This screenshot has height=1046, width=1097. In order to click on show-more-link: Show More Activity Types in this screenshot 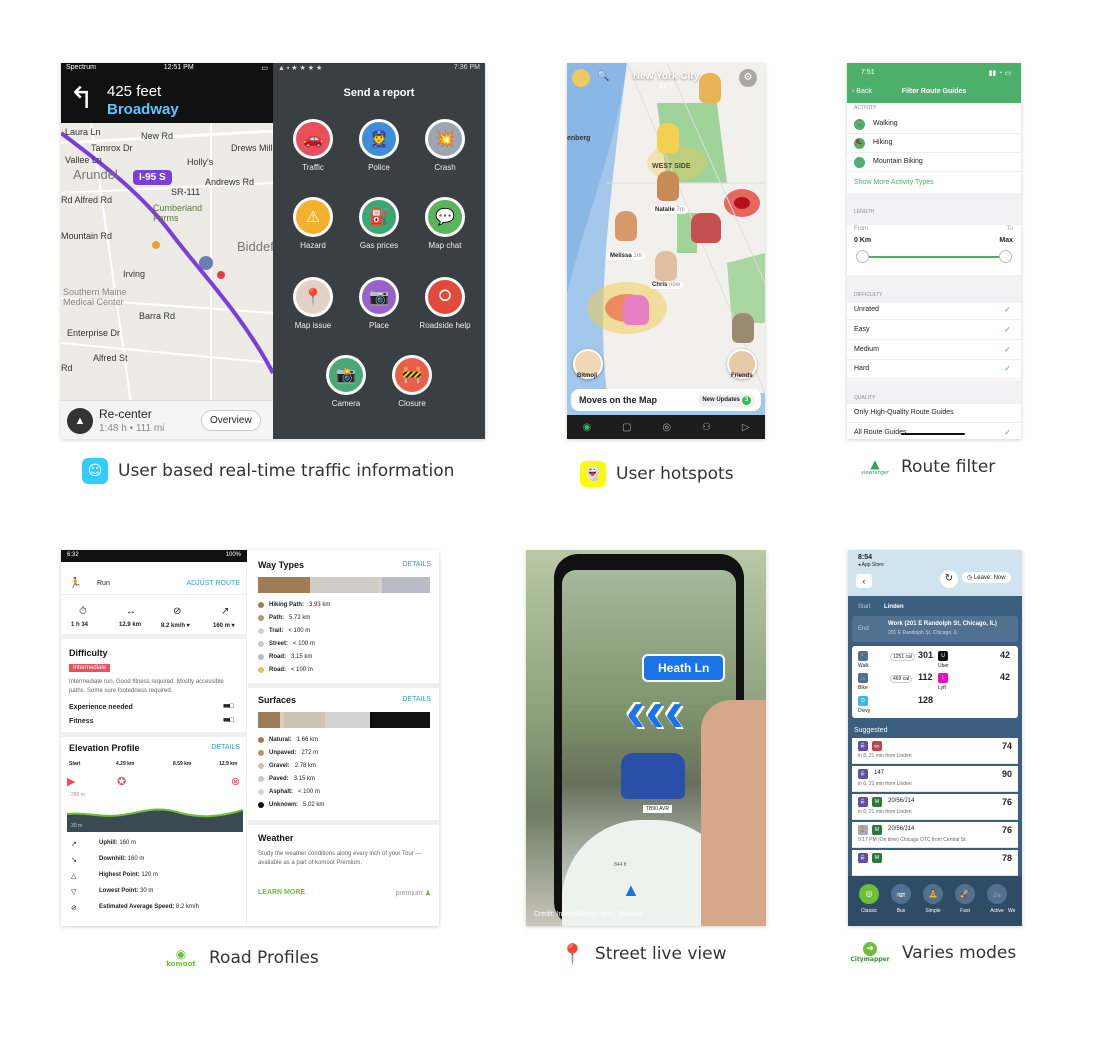, I will do `click(894, 182)`.